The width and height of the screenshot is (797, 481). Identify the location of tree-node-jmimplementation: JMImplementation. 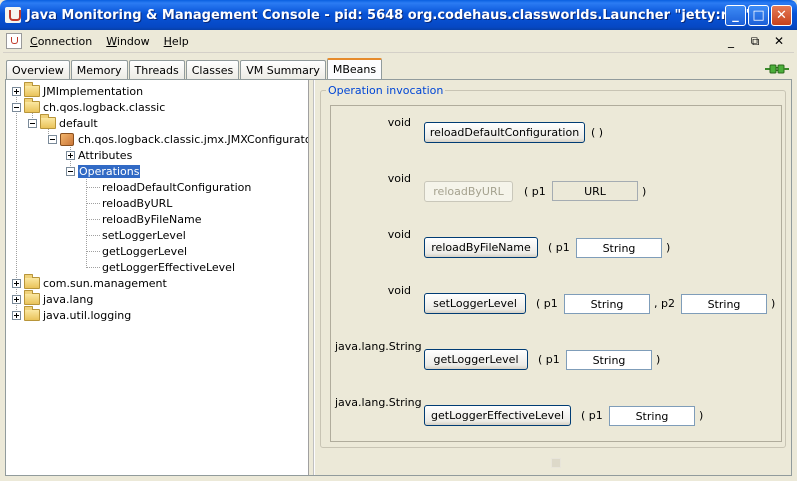
(77, 90).